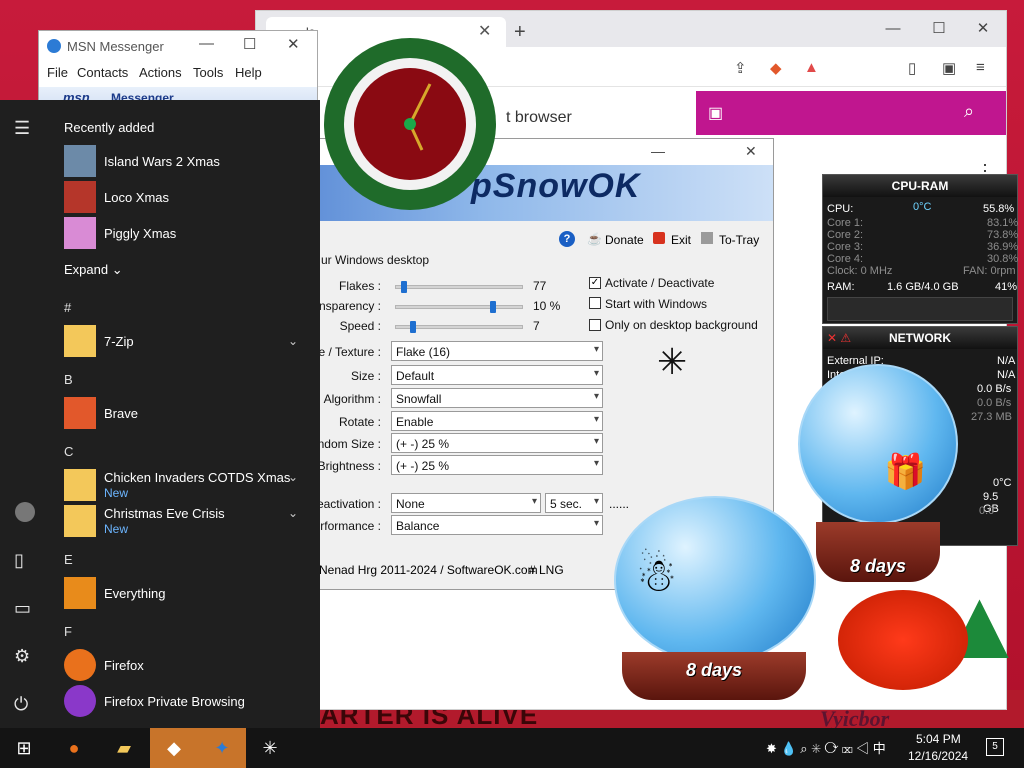 This screenshot has height=768, width=1024. I want to click on app-firefox-private: Firefox Private Browsing, so click(174, 701).